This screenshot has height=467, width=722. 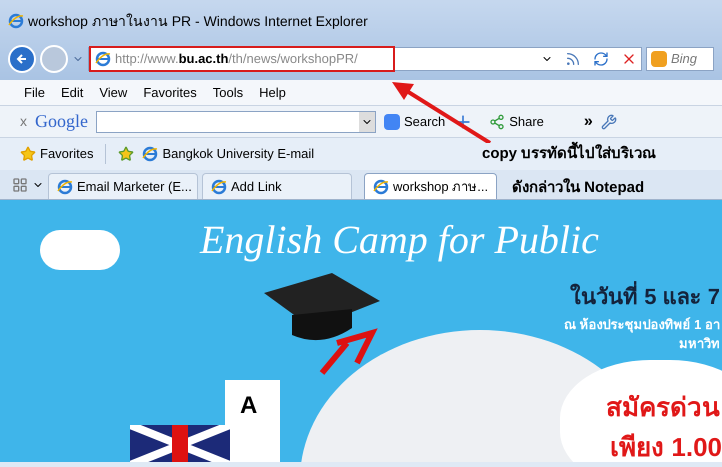 I want to click on back-button, so click(x=22, y=59).